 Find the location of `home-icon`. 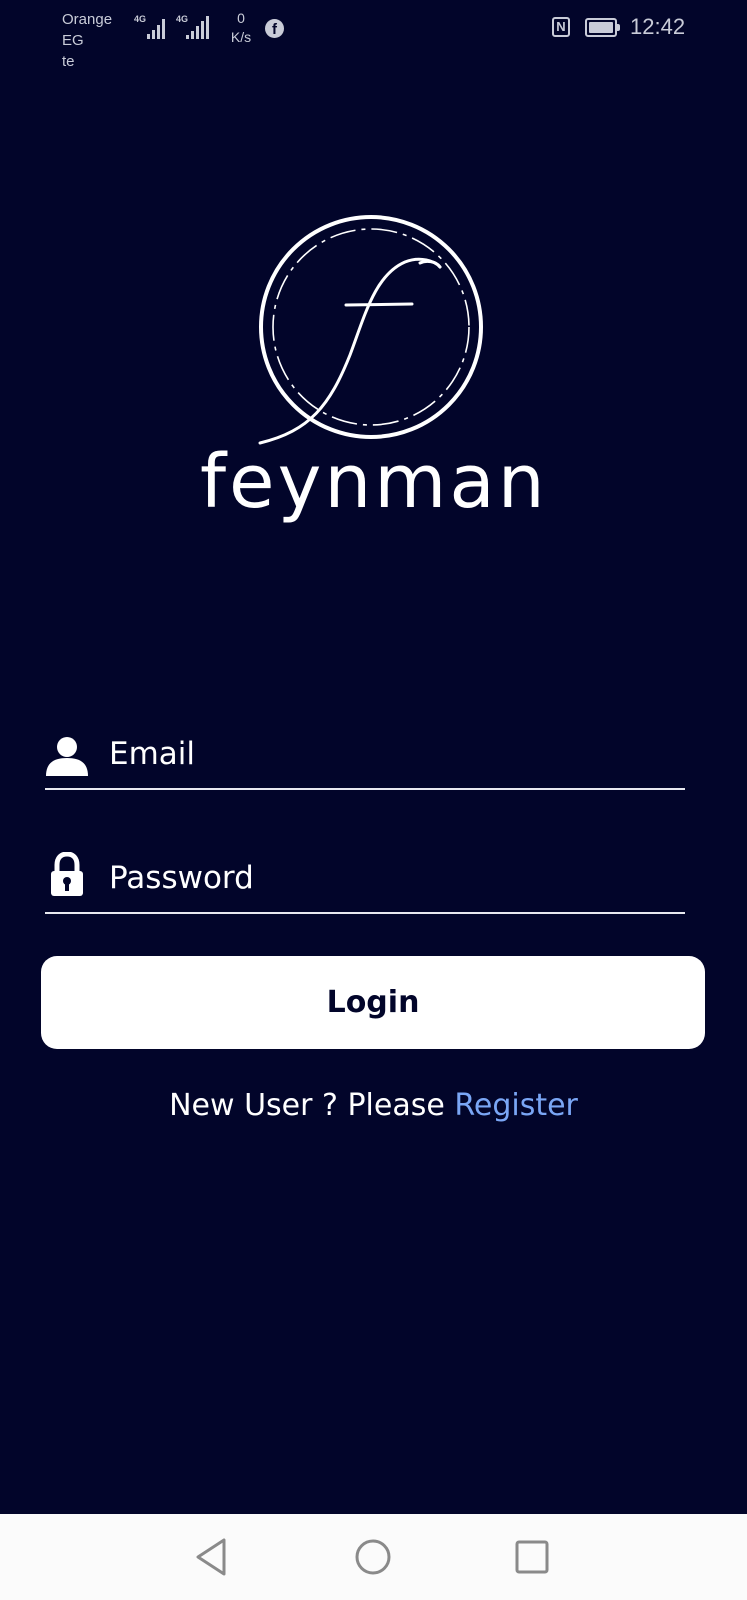

home-icon is located at coordinates (373, 1557).